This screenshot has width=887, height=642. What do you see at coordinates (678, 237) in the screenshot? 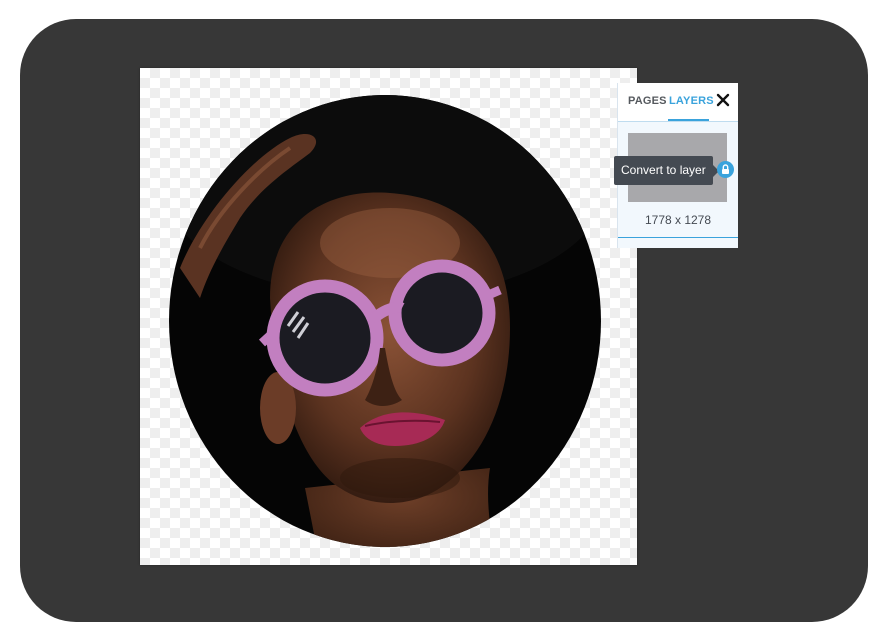
I see `panel-divider` at bounding box center [678, 237].